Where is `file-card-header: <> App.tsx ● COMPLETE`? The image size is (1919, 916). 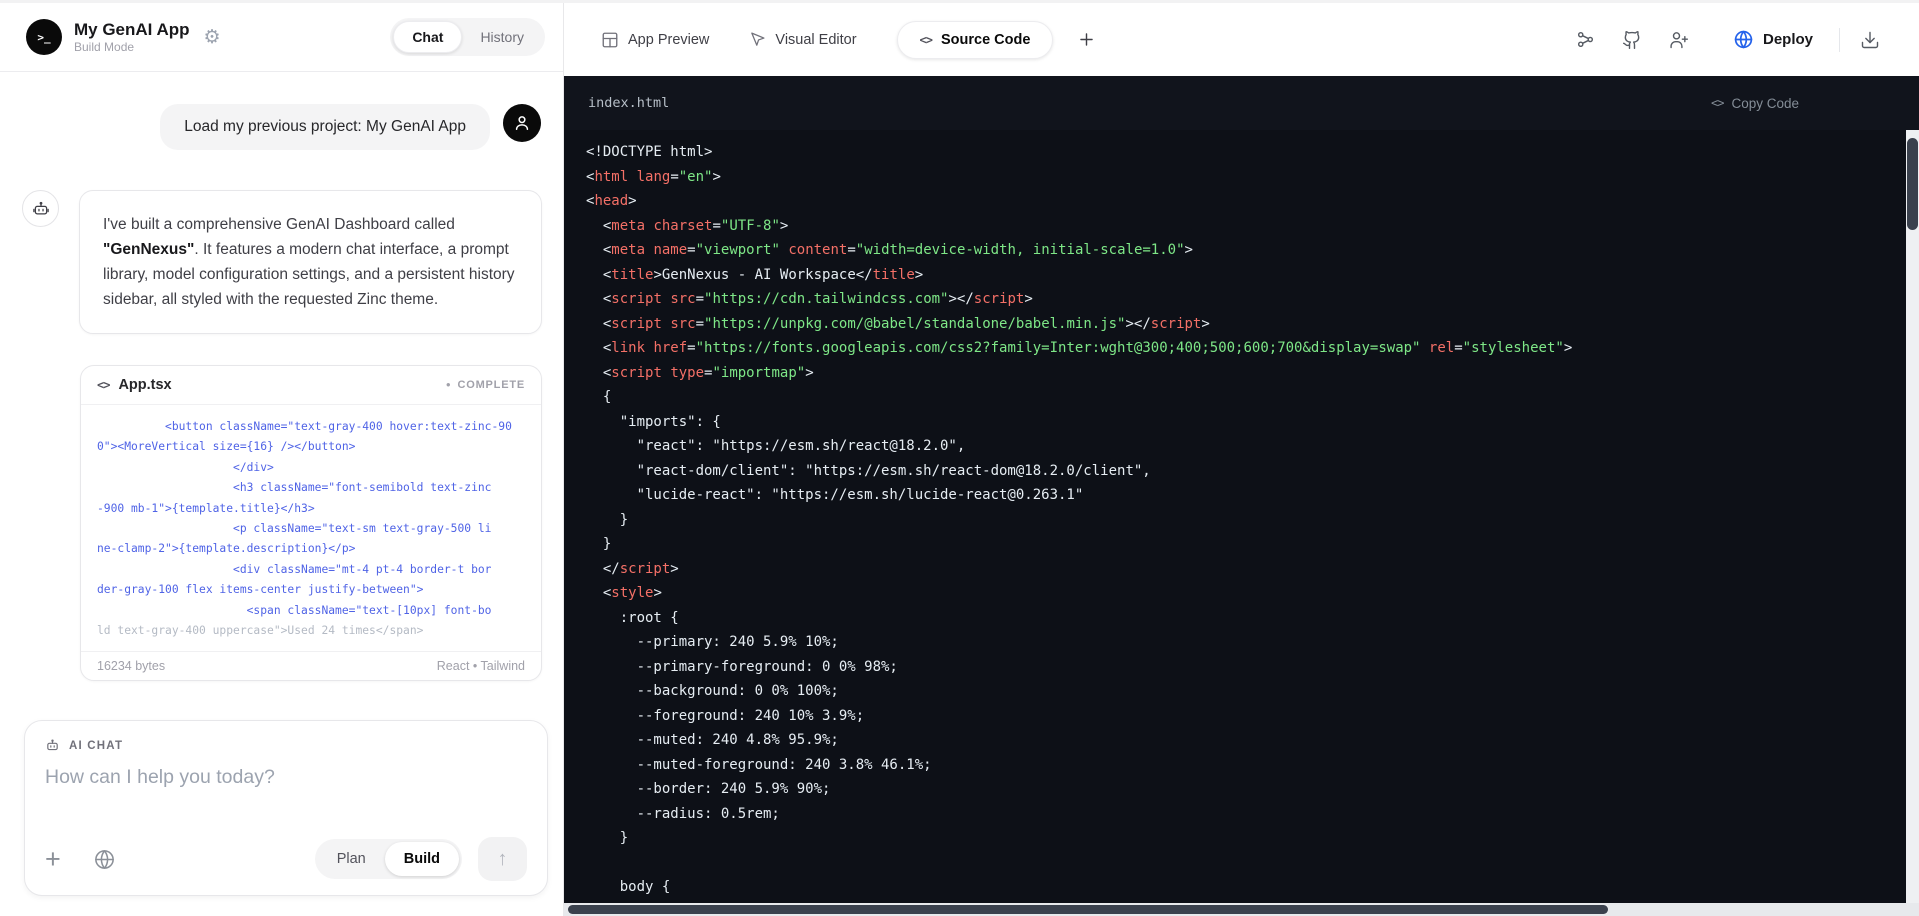
file-card-header: <> App.tsx ● COMPLETE is located at coordinates (311, 385).